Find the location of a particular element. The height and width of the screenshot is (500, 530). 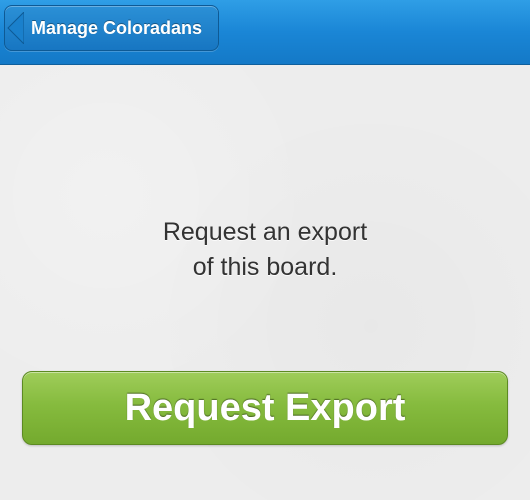

export-message-line-2: of this board. is located at coordinates (265, 267).